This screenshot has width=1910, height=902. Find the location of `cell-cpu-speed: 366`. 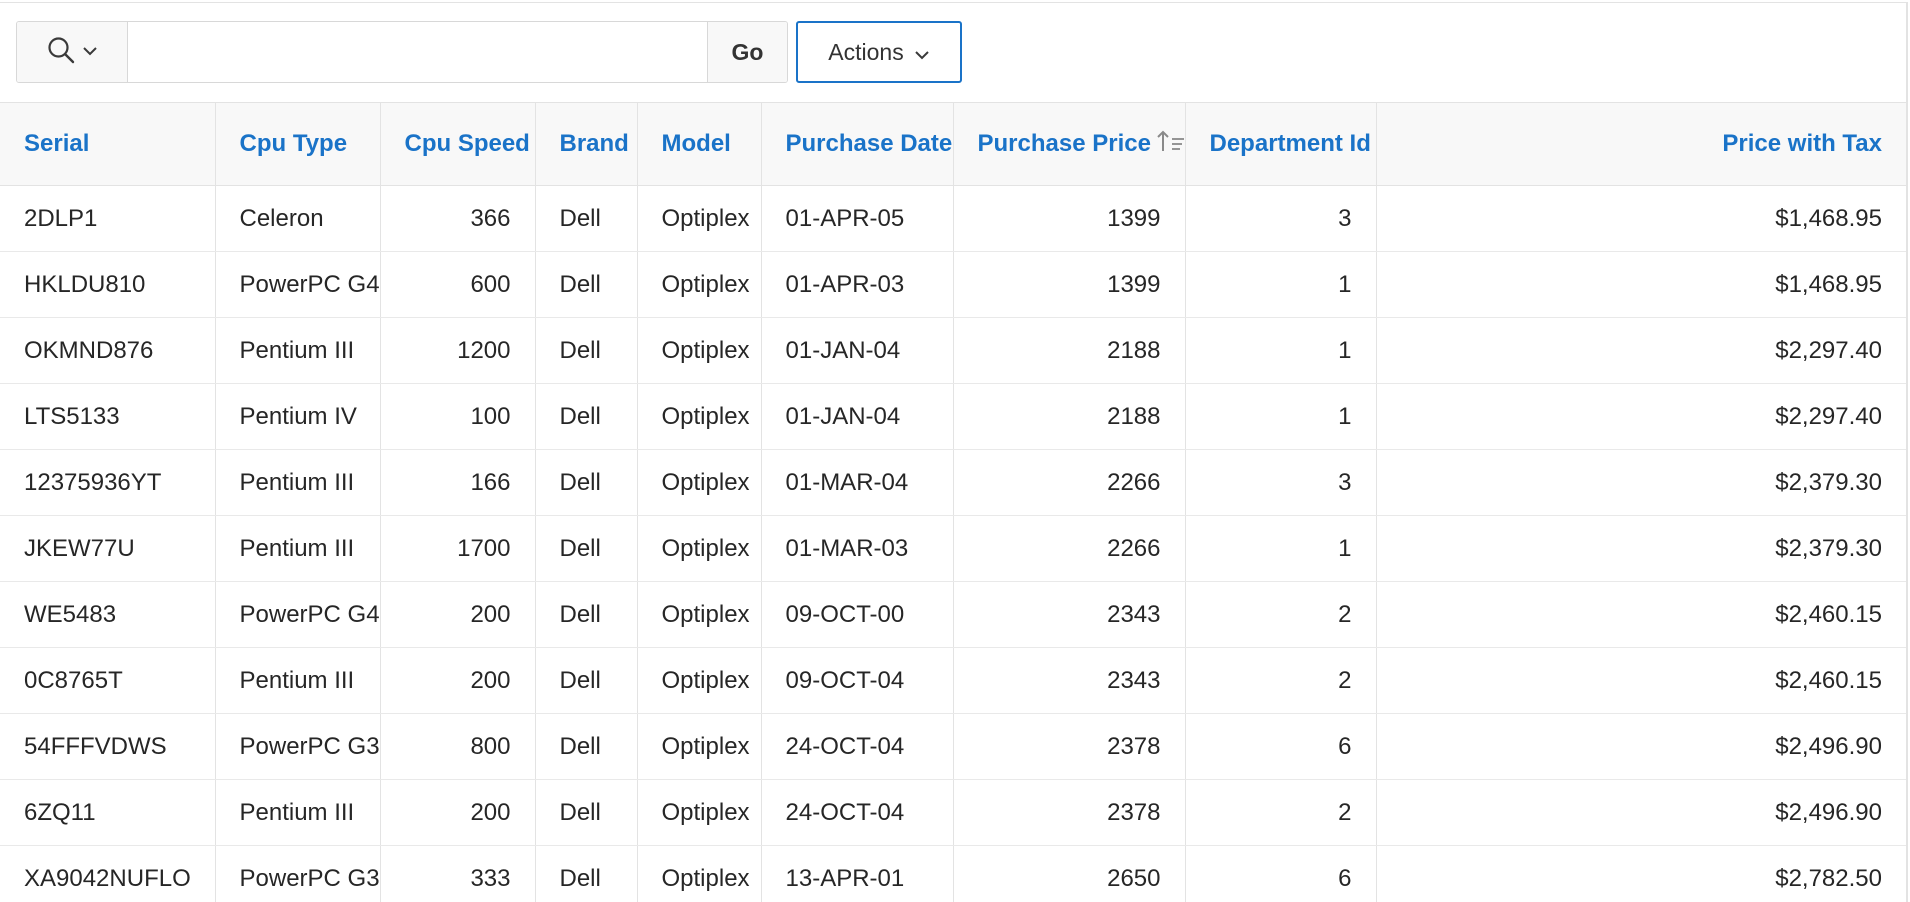

cell-cpu-speed: 366 is located at coordinates (458, 218).